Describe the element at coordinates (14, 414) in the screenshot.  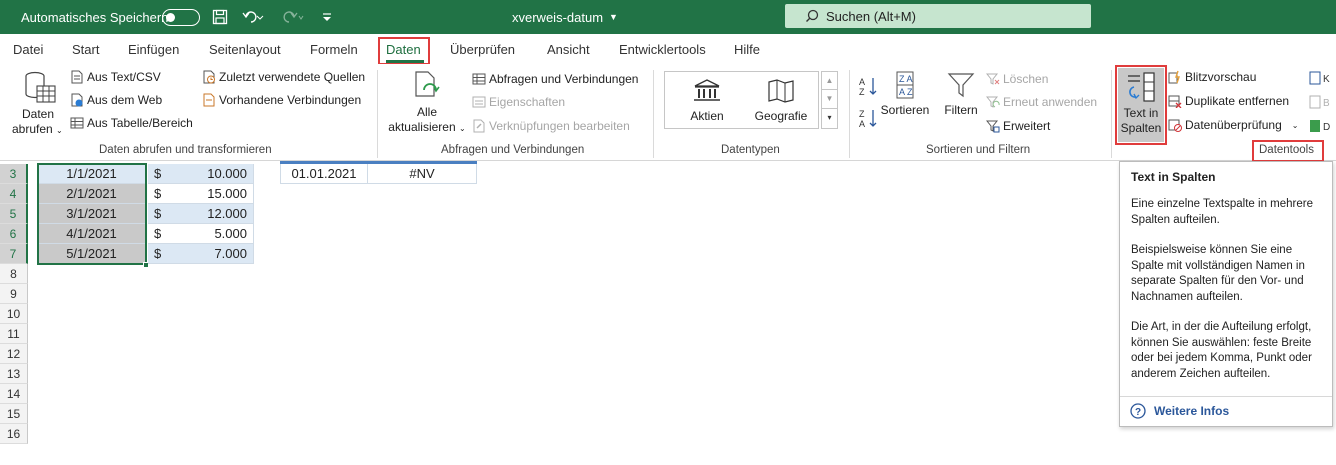
I see `row-header: 15` at that location.